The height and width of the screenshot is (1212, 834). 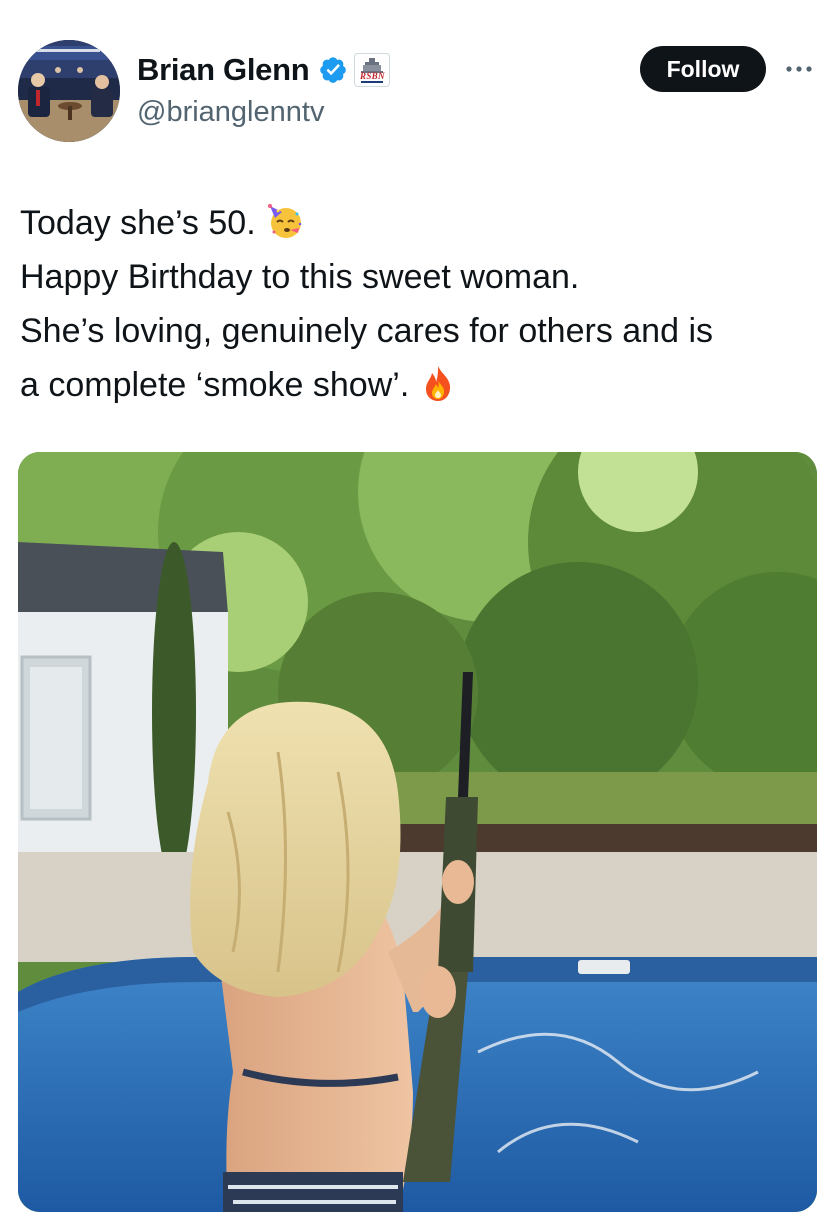 What do you see at coordinates (438, 383) in the screenshot?
I see `fire-emoji-icon` at bounding box center [438, 383].